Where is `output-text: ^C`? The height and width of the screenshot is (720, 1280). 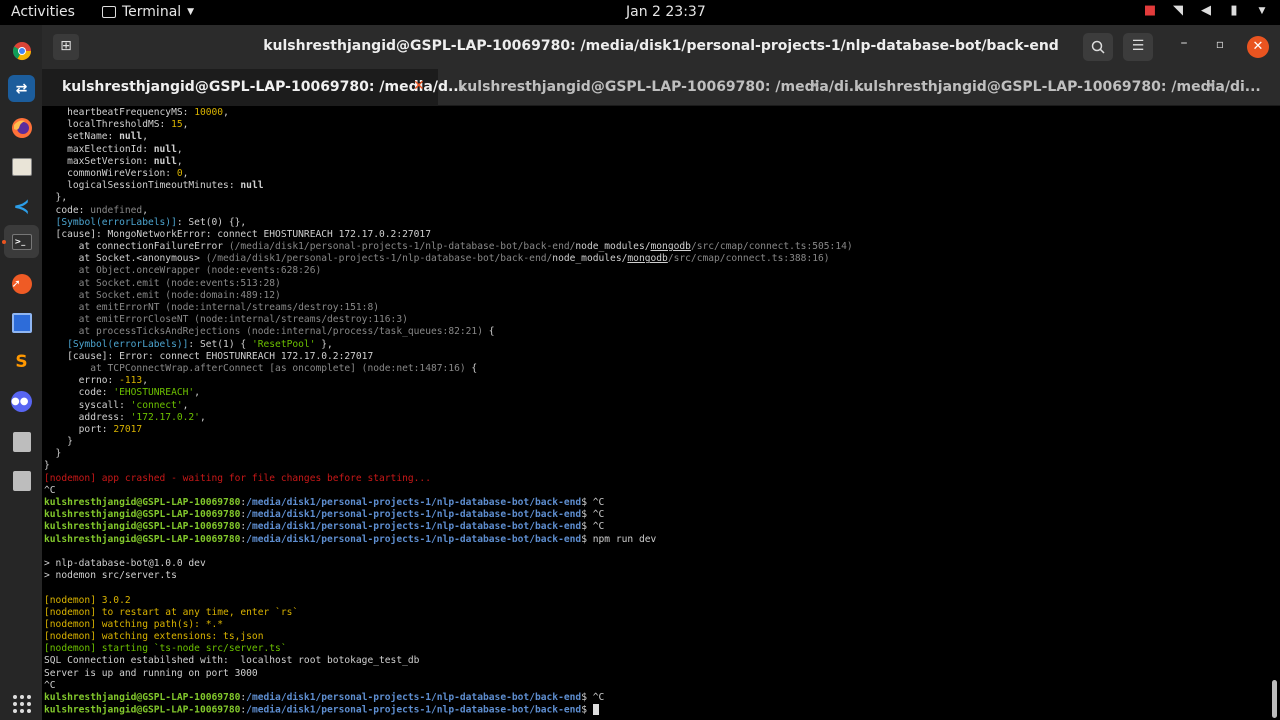 output-text: ^C is located at coordinates (50, 685).